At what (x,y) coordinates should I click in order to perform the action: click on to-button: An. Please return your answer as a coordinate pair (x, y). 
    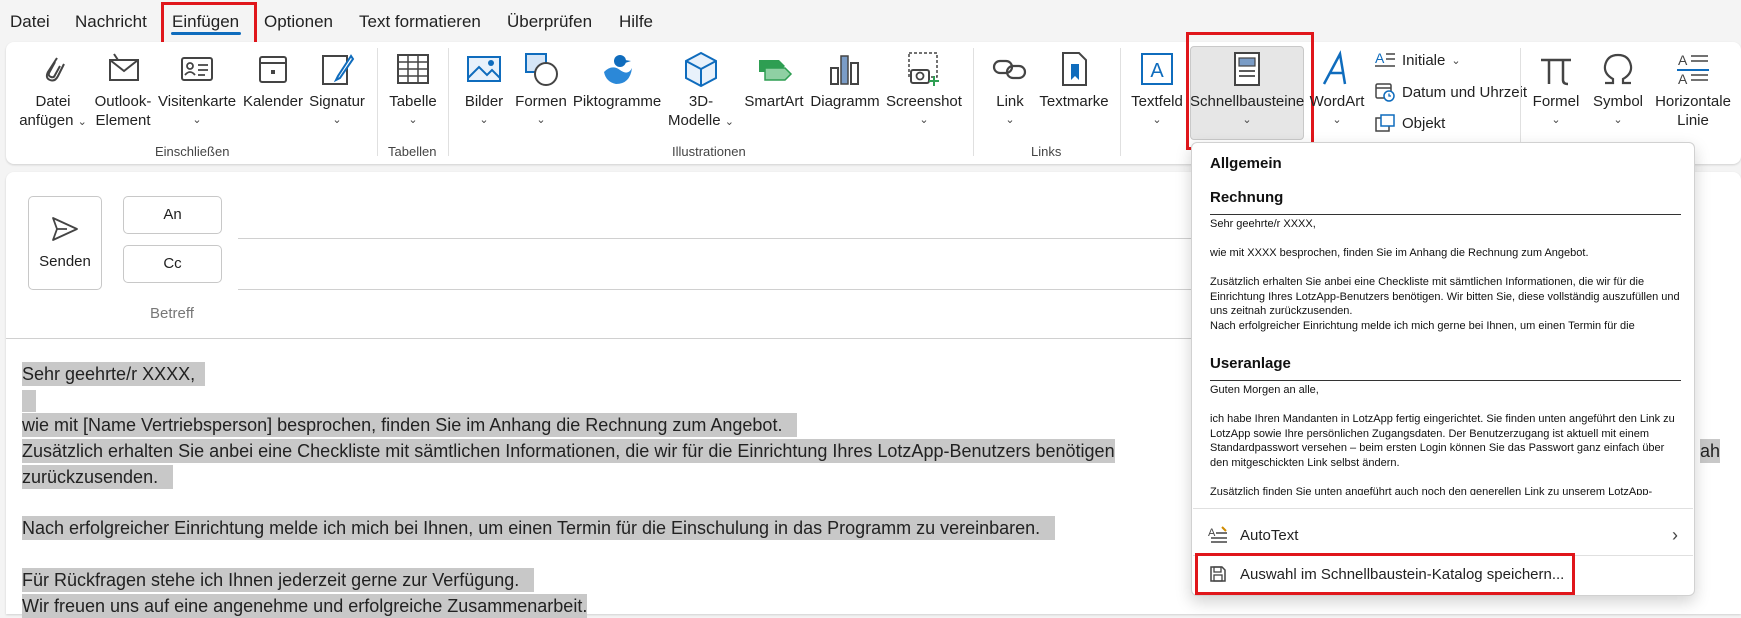
    Looking at the image, I should click on (172, 215).